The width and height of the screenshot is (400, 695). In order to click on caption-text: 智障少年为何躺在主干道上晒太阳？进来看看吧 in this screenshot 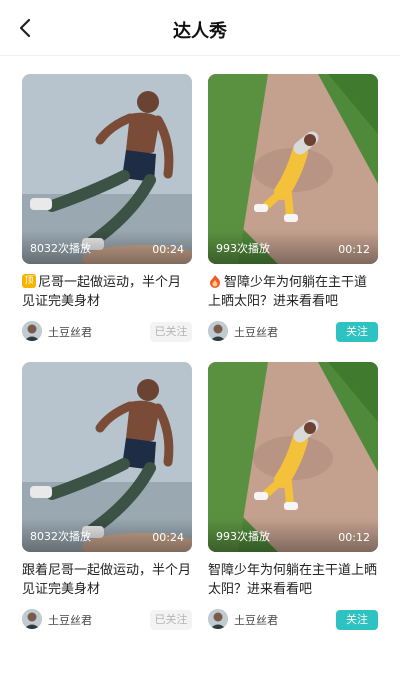, I will do `click(288, 292)`.